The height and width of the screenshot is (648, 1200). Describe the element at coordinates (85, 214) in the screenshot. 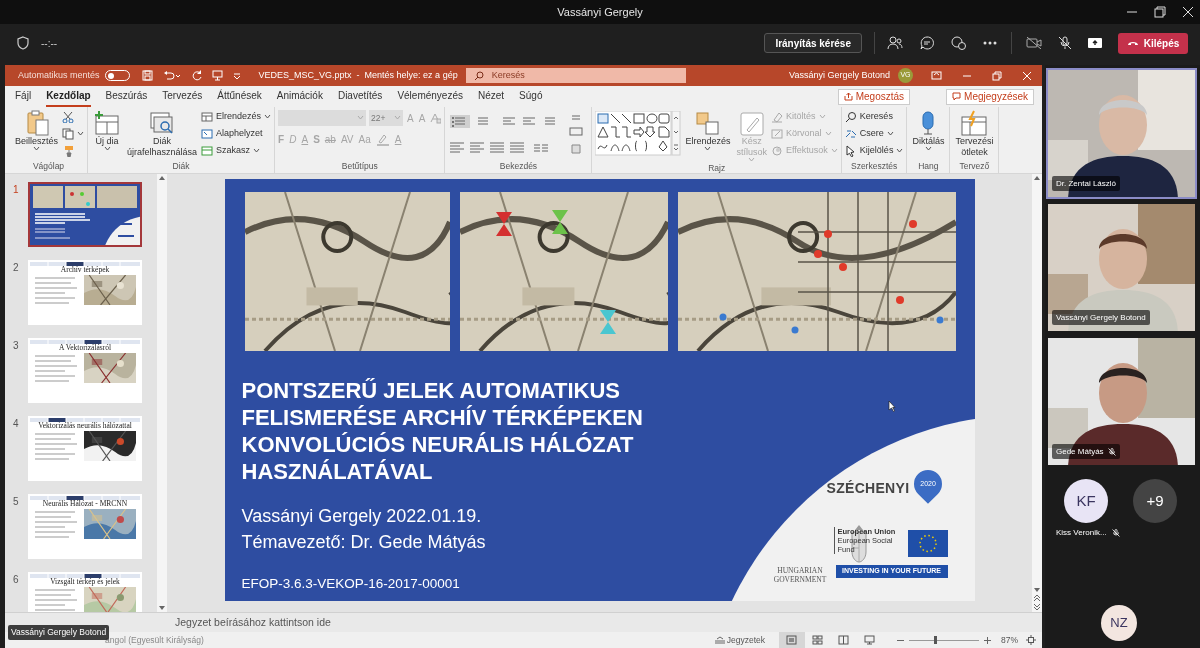

I see `slide-thumbnail` at that location.